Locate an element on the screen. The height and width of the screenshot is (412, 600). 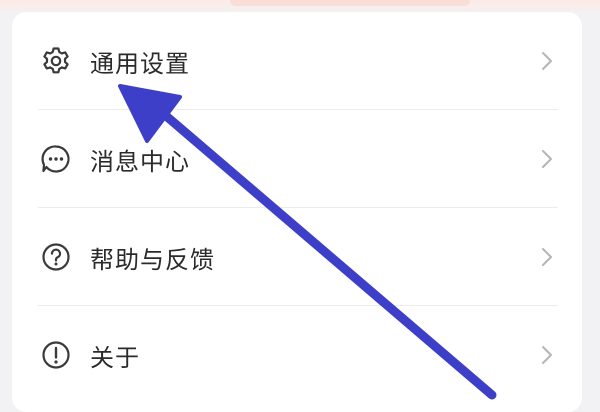
header-glow is located at coordinates (350, 3).